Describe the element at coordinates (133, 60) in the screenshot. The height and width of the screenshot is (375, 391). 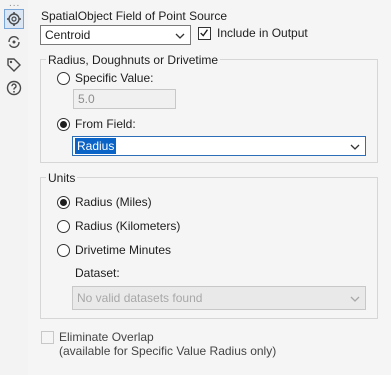
I see `radius-group-title: Radius, Doughnuts or Drivetime` at that location.